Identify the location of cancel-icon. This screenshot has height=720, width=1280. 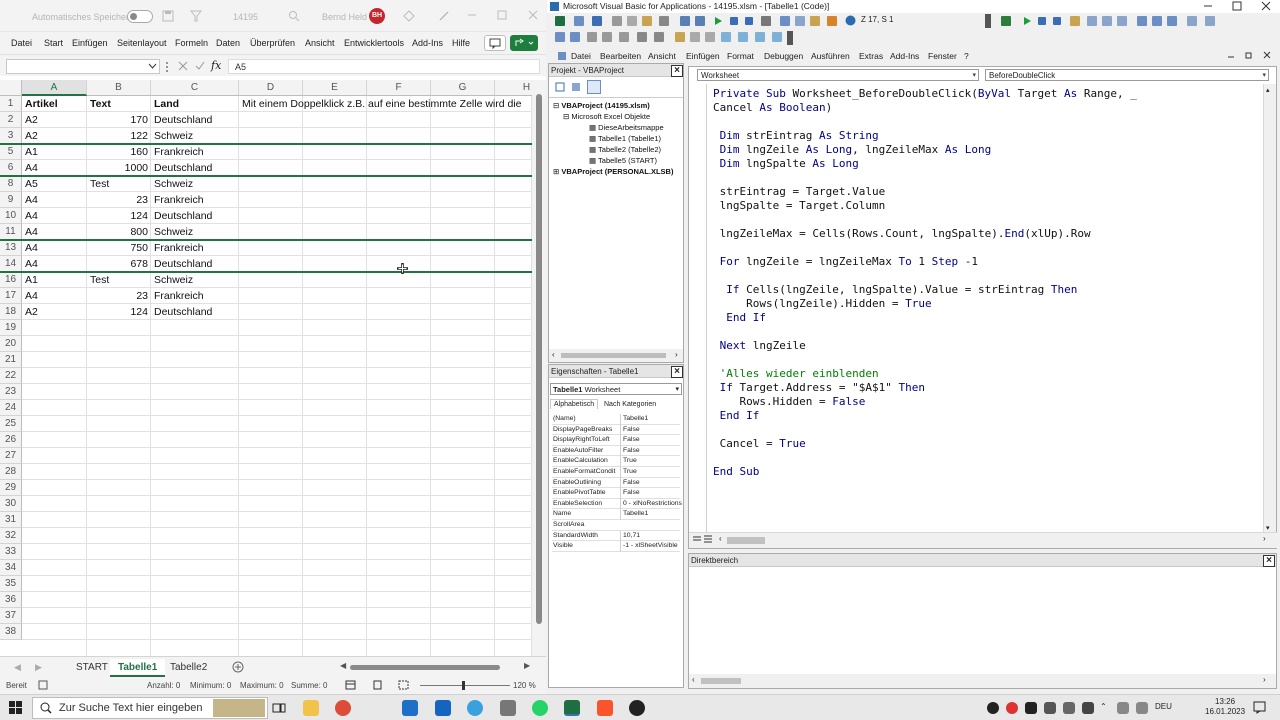
(183, 66).